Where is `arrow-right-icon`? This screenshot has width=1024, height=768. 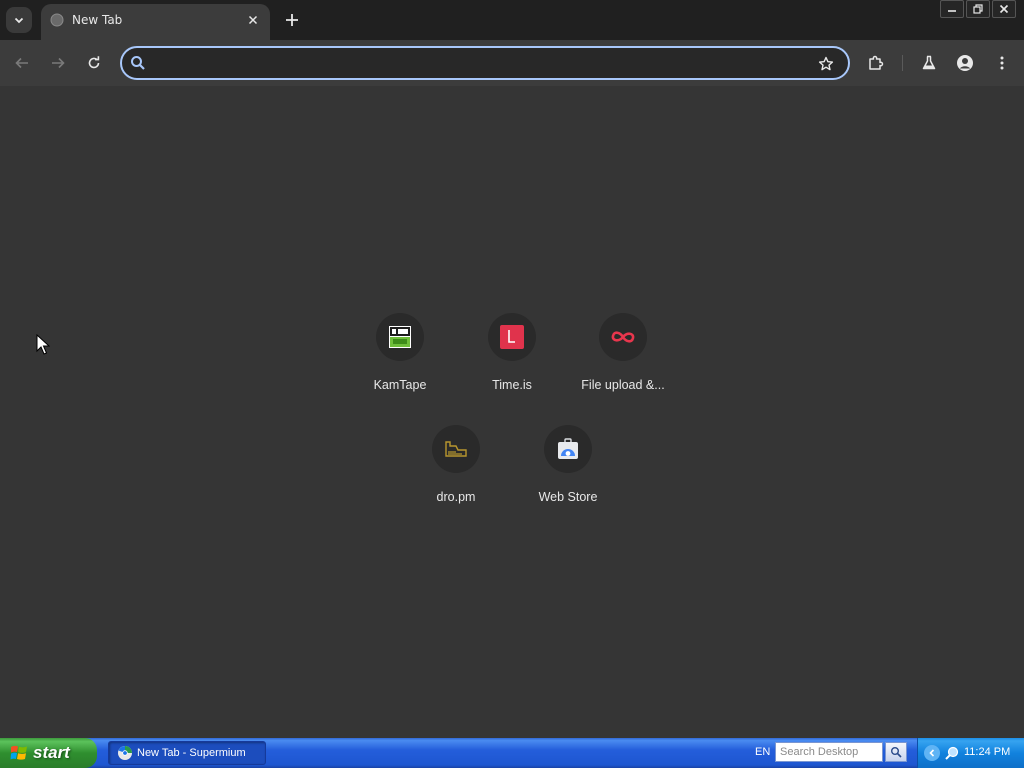 arrow-right-icon is located at coordinates (58, 63).